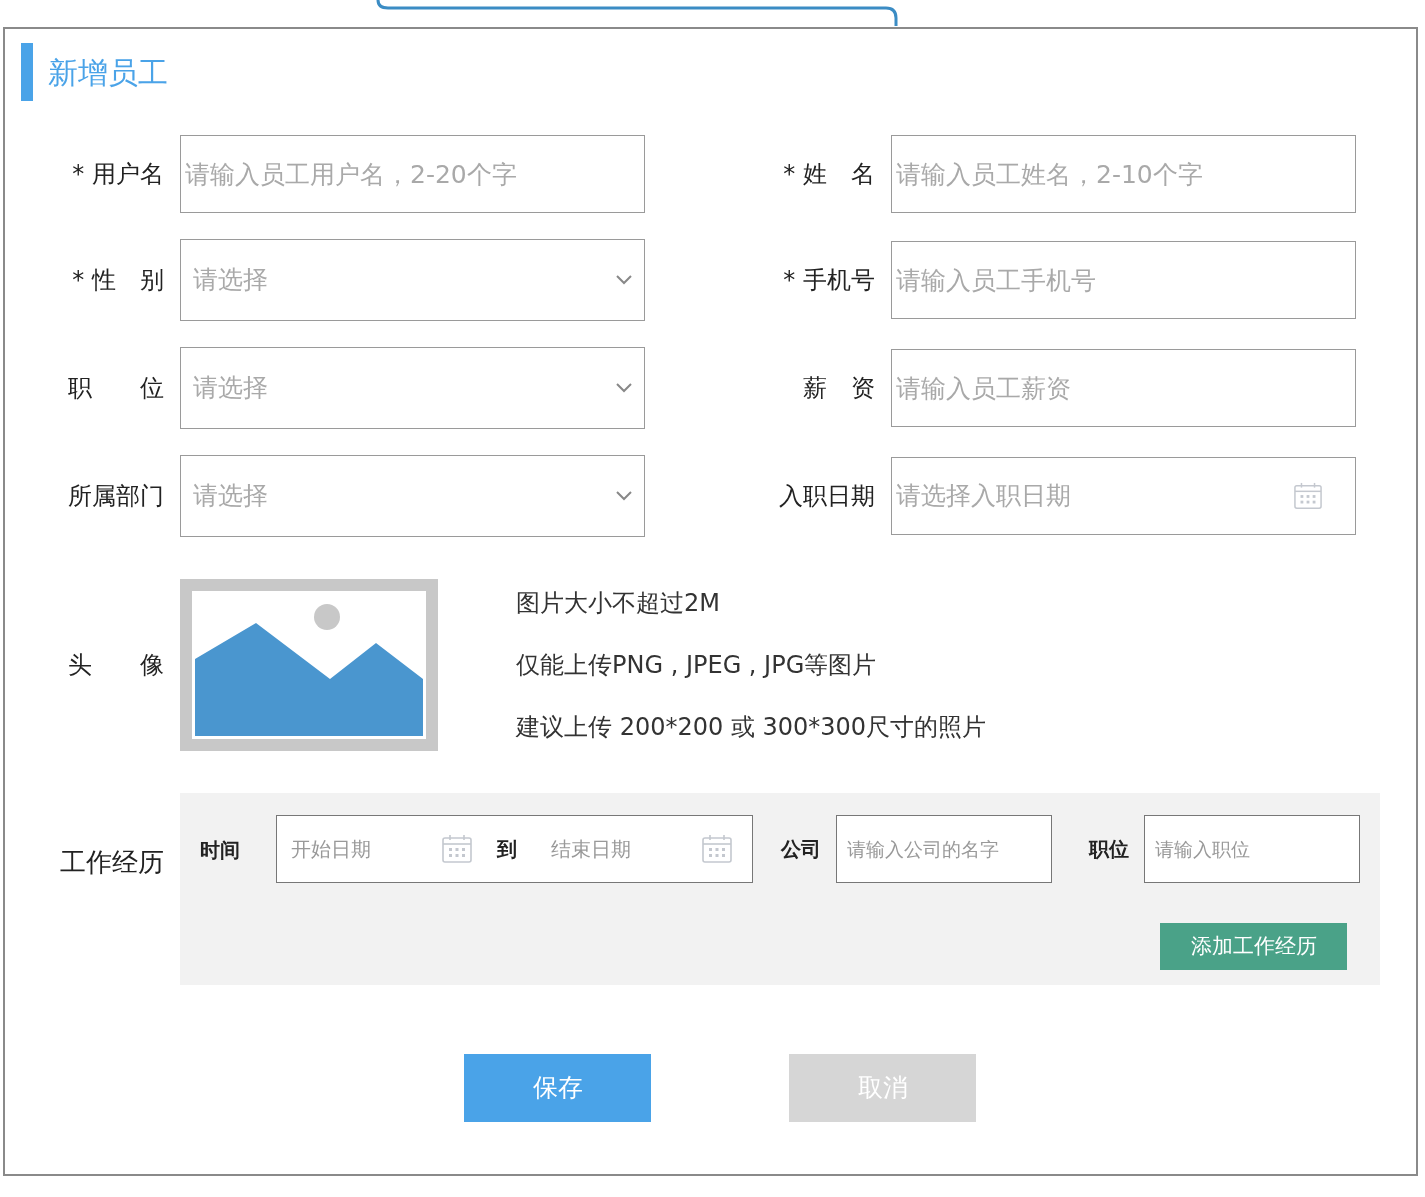 The height and width of the screenshot is (1197, 1425). Describe the element at coordinates (116, 665) in the screenshot. I see `field-label: 头 像` at that location.